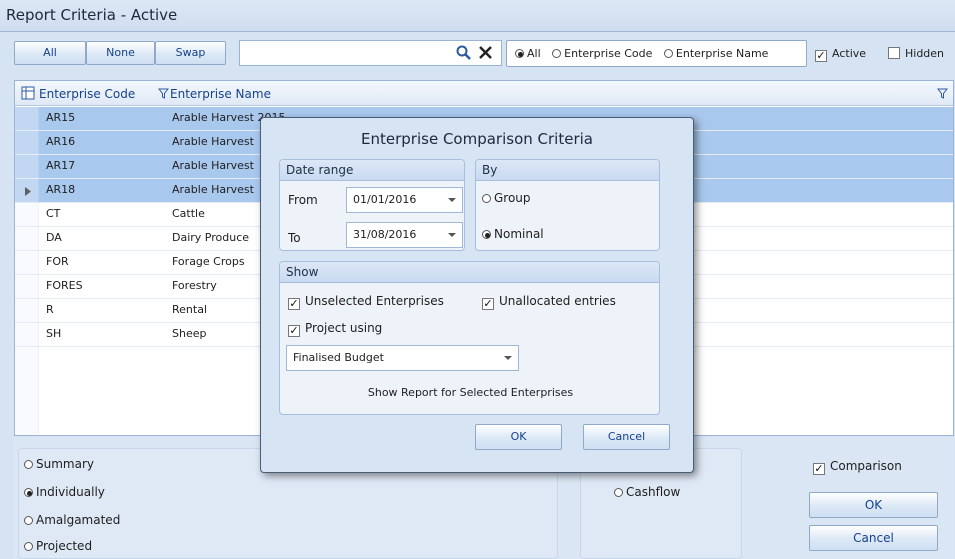 The height and width of the screenshot is (559, 955). What do you see at coordinates (916, 53) in the screenshot?
I see `hidden-checkbox: Hidden` at bounding box center [916, 53].